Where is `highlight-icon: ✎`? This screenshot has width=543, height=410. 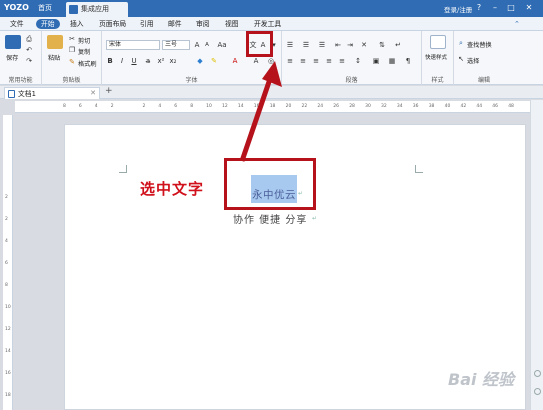
highlight-icon: ✎ is located at coordinates (214, 61).